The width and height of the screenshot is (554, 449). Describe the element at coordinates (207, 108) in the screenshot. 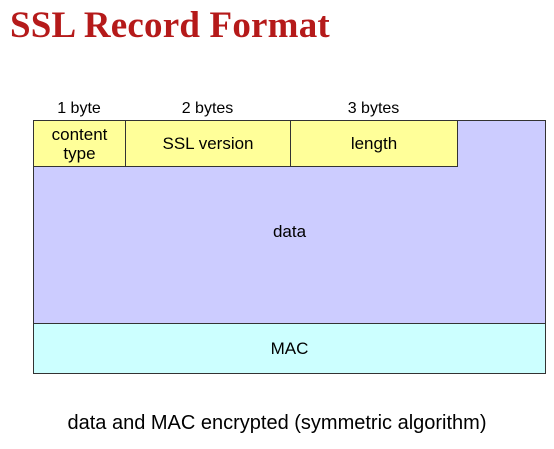

I see `ssl-version-size-label: 2 bytes` at that location.